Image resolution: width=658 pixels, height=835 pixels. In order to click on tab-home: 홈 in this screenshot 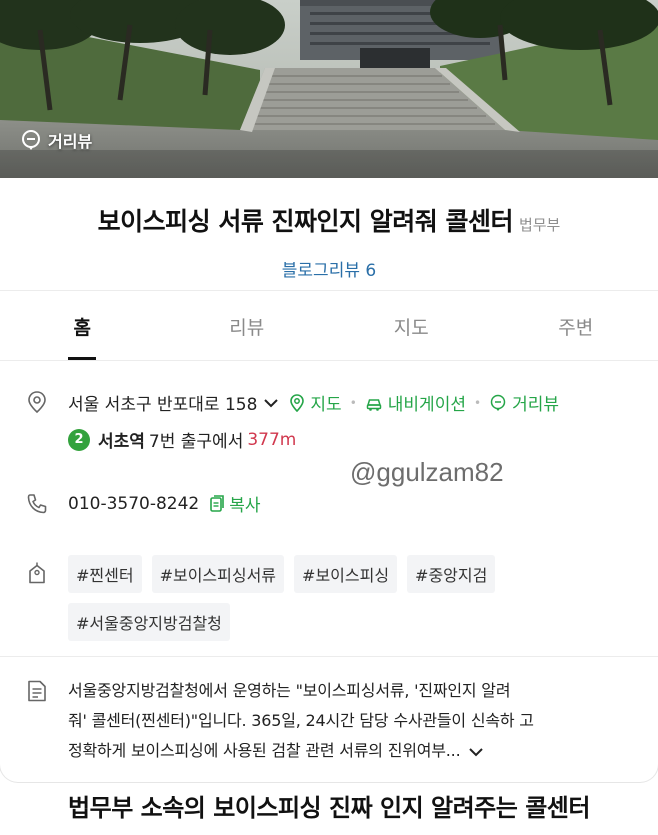, I will do `click(82, 326)`.